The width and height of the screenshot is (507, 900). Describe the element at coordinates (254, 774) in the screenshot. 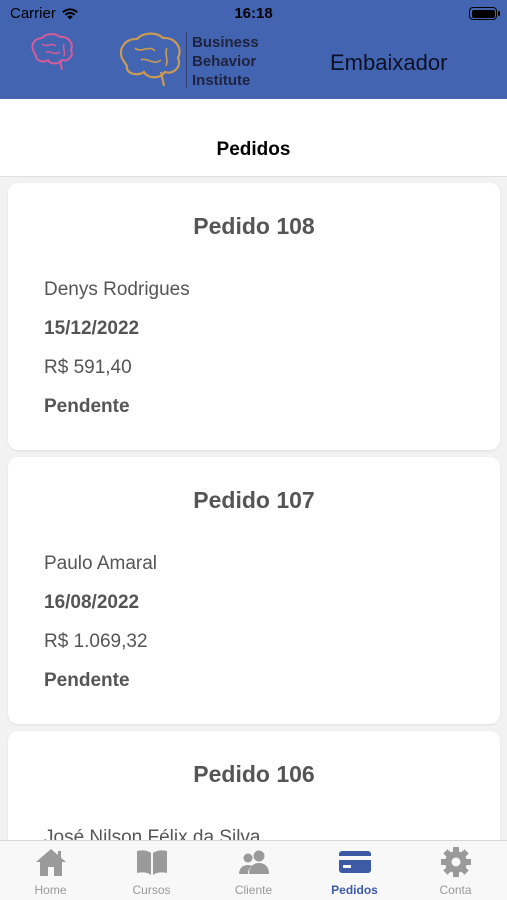

I see `order-title: Pedido 106` at that location.